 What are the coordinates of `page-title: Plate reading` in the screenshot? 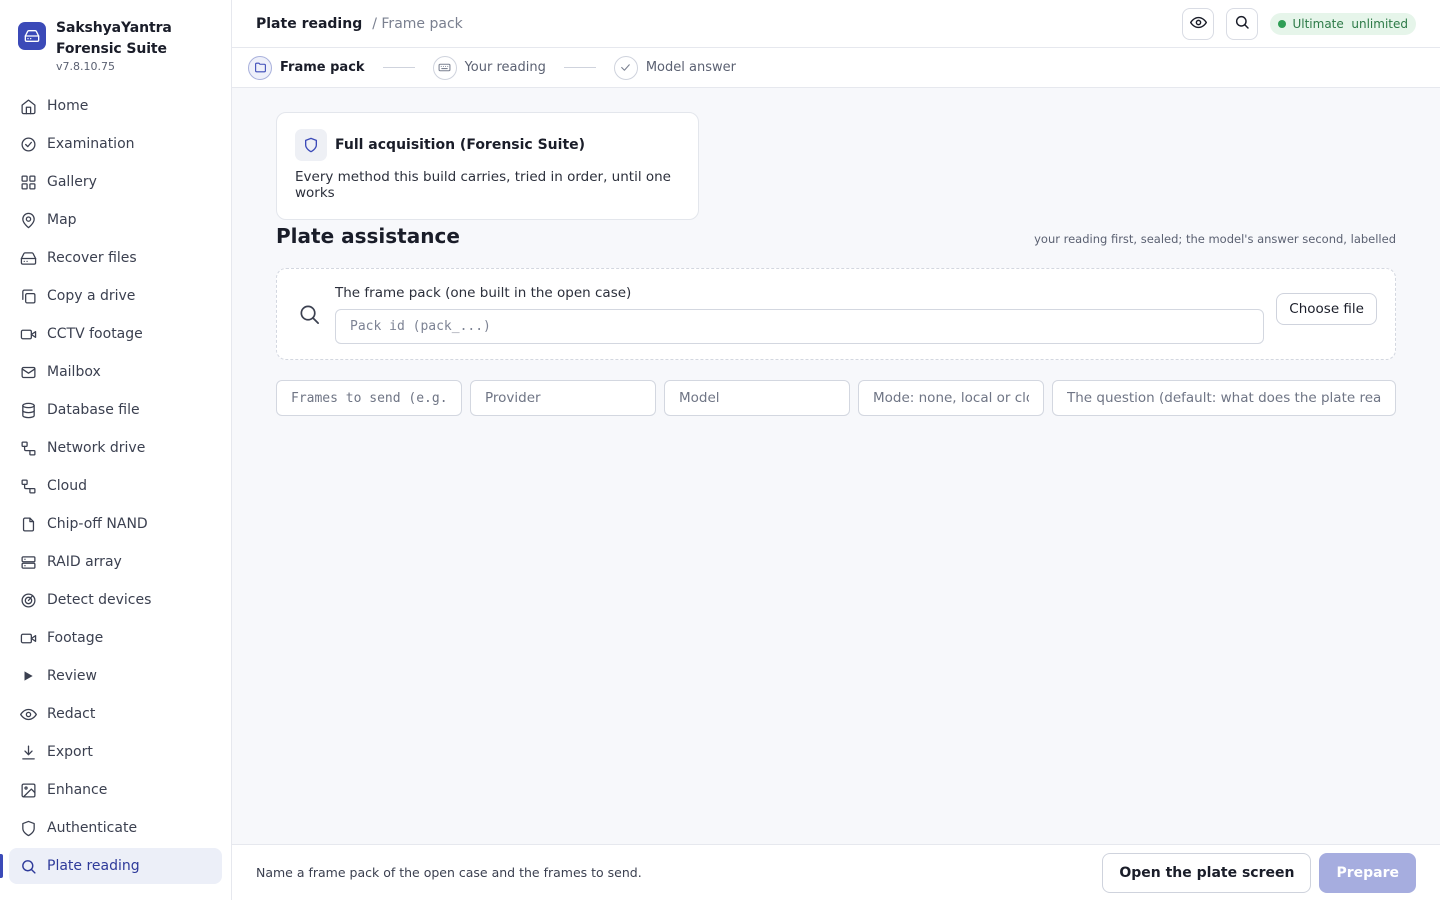 It's located at (309, 23).